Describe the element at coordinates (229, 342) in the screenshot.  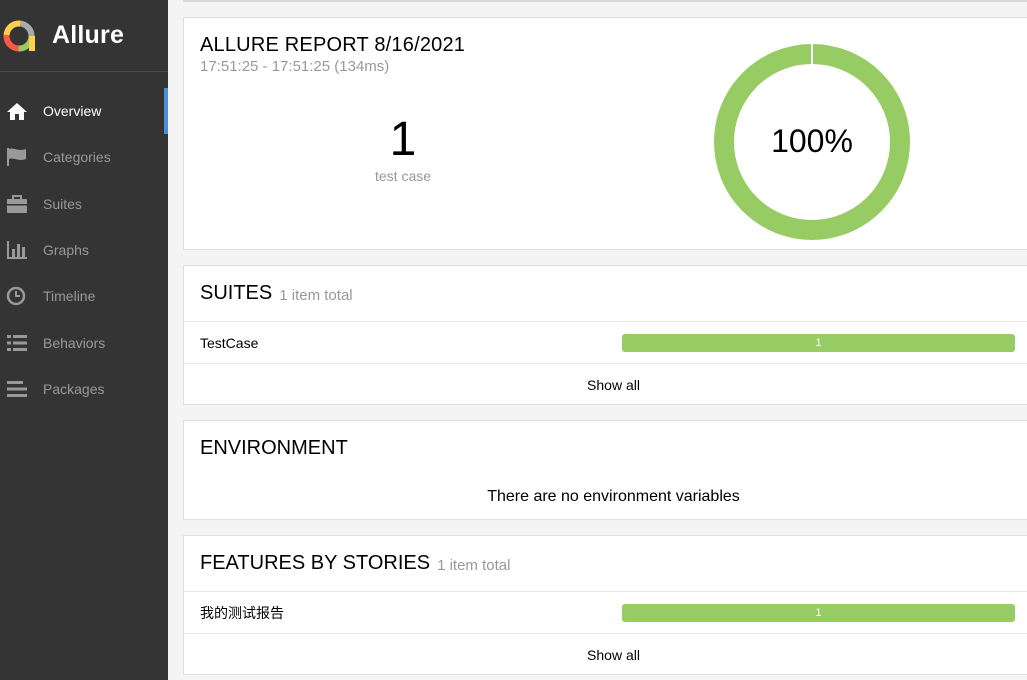
I see `suite-name: TestCase` at that location.